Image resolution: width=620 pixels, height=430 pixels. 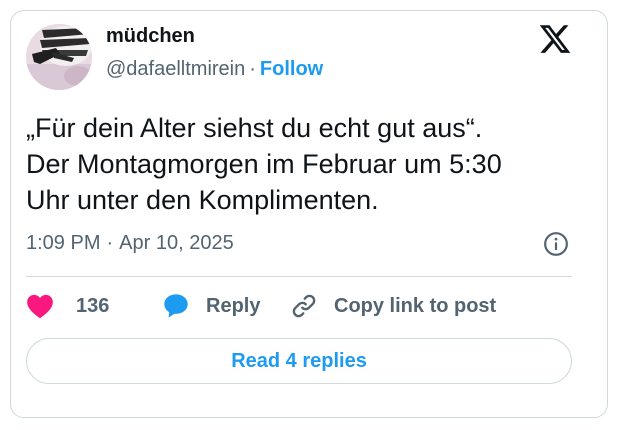 I want to click on action-bar: 136 Reply Copy link to post, so click(x=299, y=306).